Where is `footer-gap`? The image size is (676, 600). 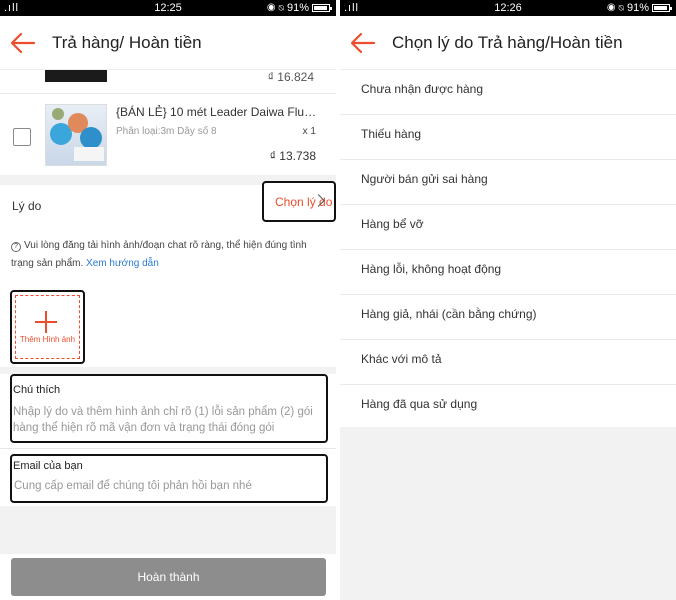 footer-gap is located at coordinates (168, 530).